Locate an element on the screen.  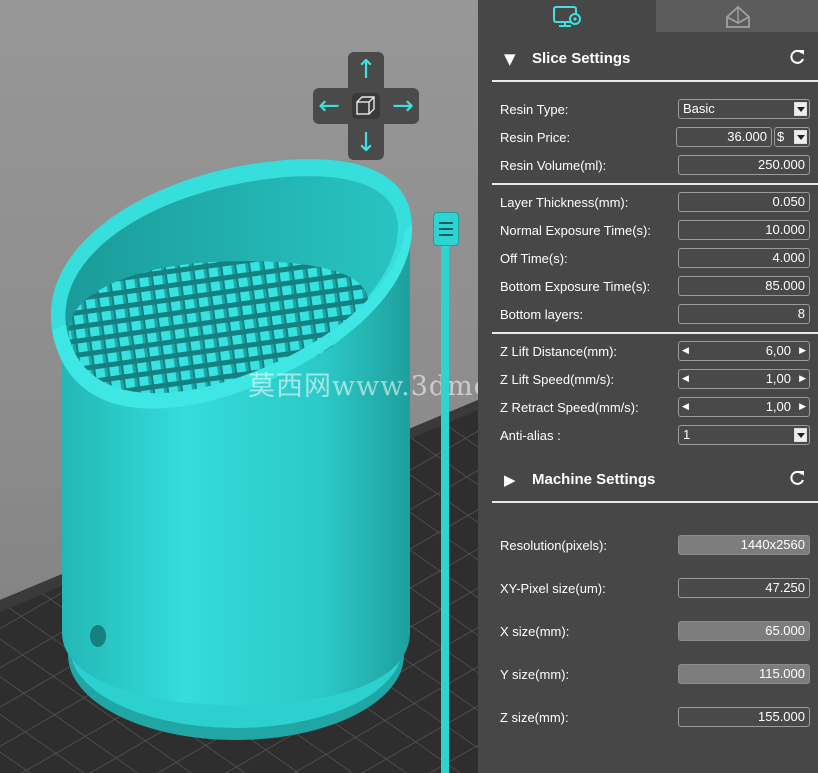
row-z-lift-speed: Z Lift Speed(mm/s): ◀ 1,00 ▶ is located at coordinates (655, 380).